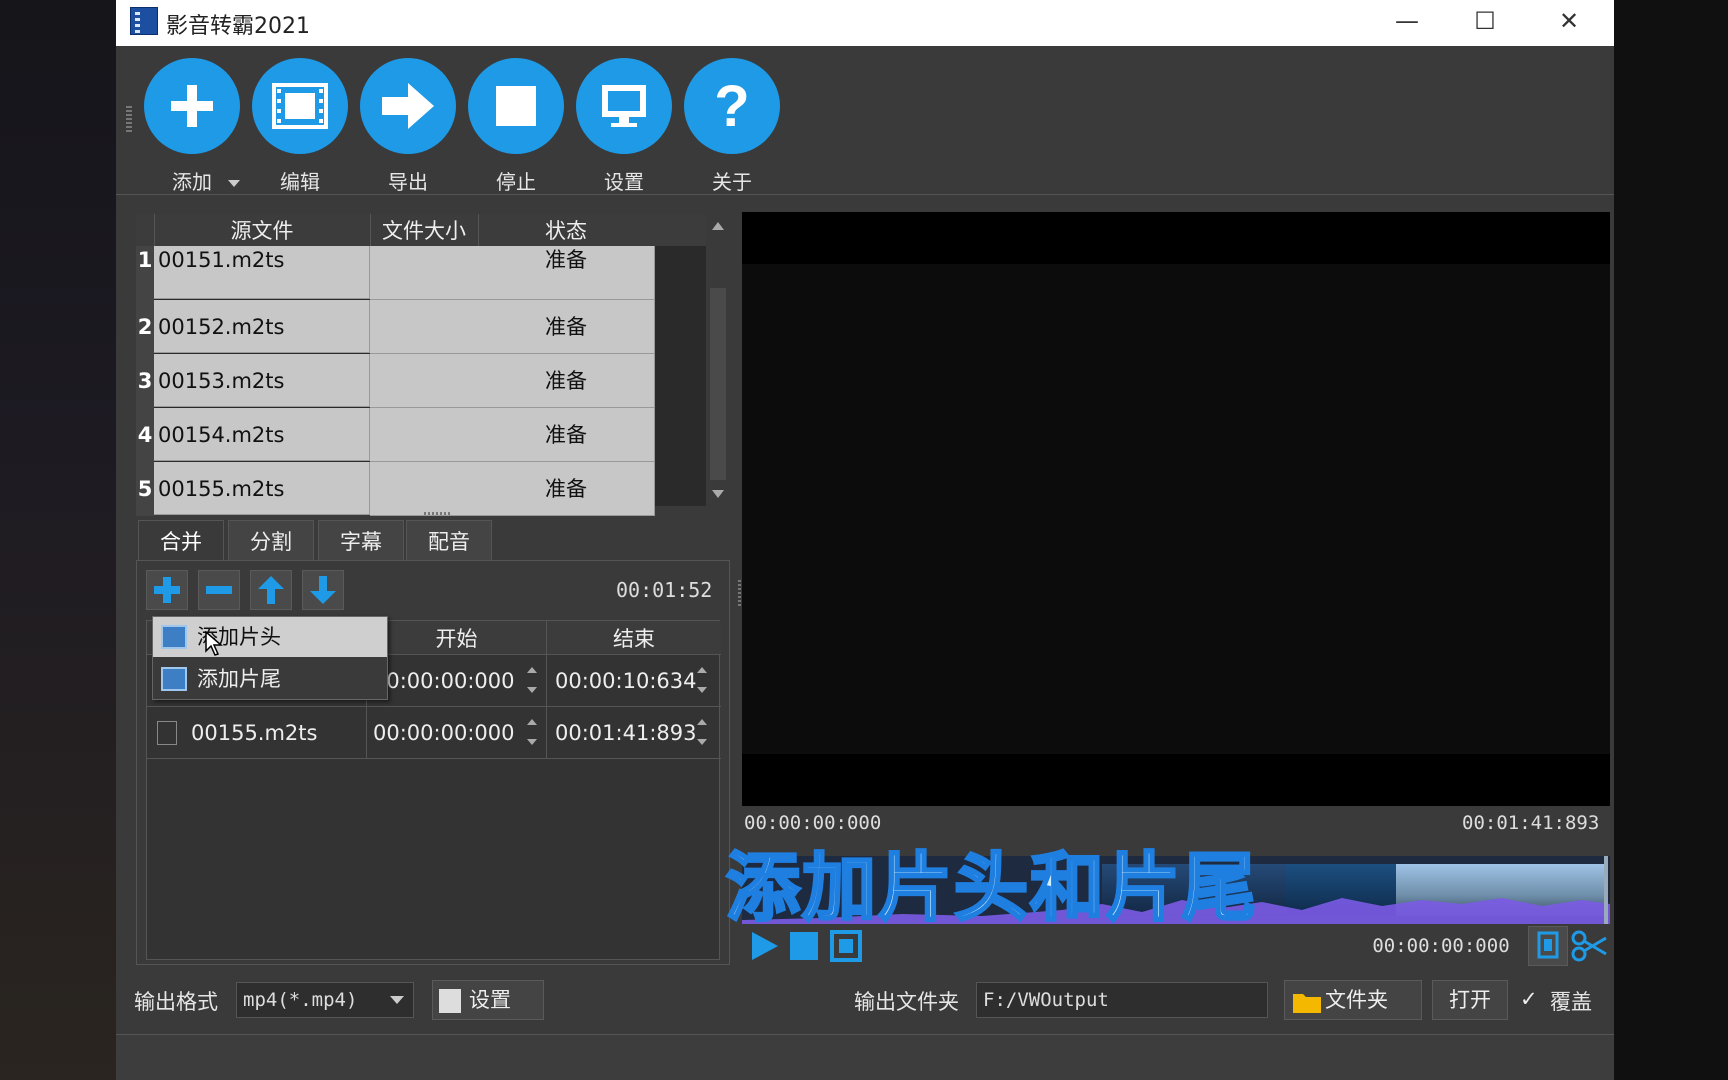  Describe the element at coordinates (262, 272) in the screenshot. I see `cell-file-name: 00151.m2ts` at that location.